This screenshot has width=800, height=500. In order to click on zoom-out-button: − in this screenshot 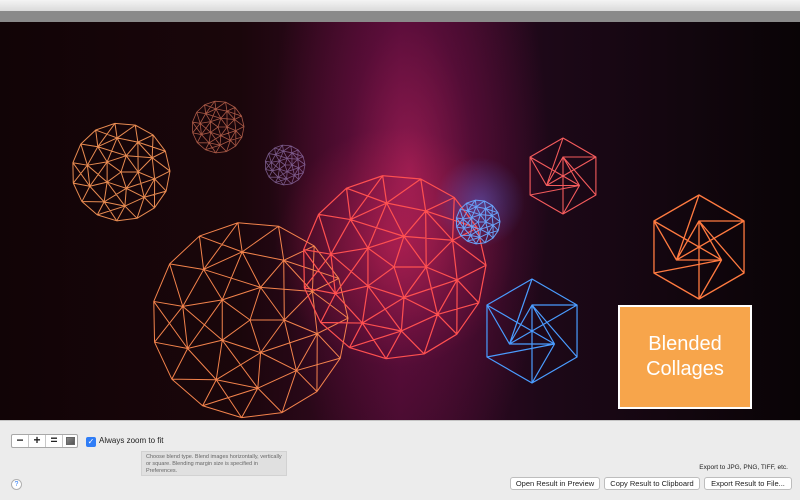, I will do `click(20, 440)`.